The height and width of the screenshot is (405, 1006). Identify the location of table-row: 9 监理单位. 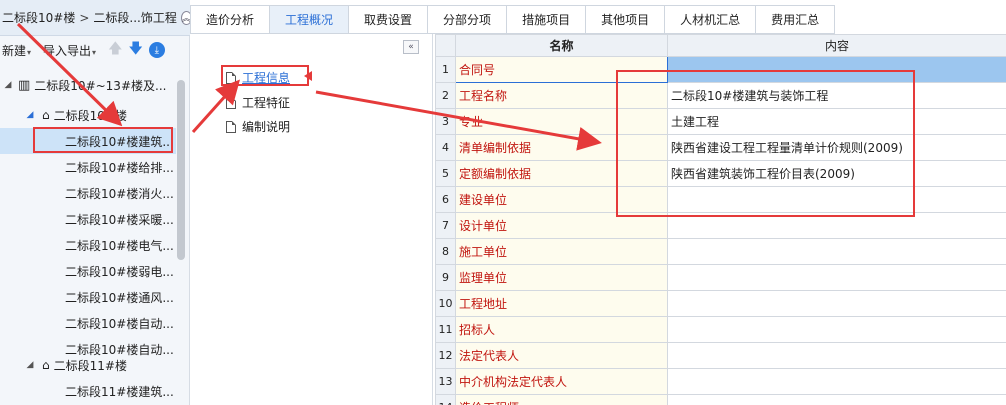
(720, 277).